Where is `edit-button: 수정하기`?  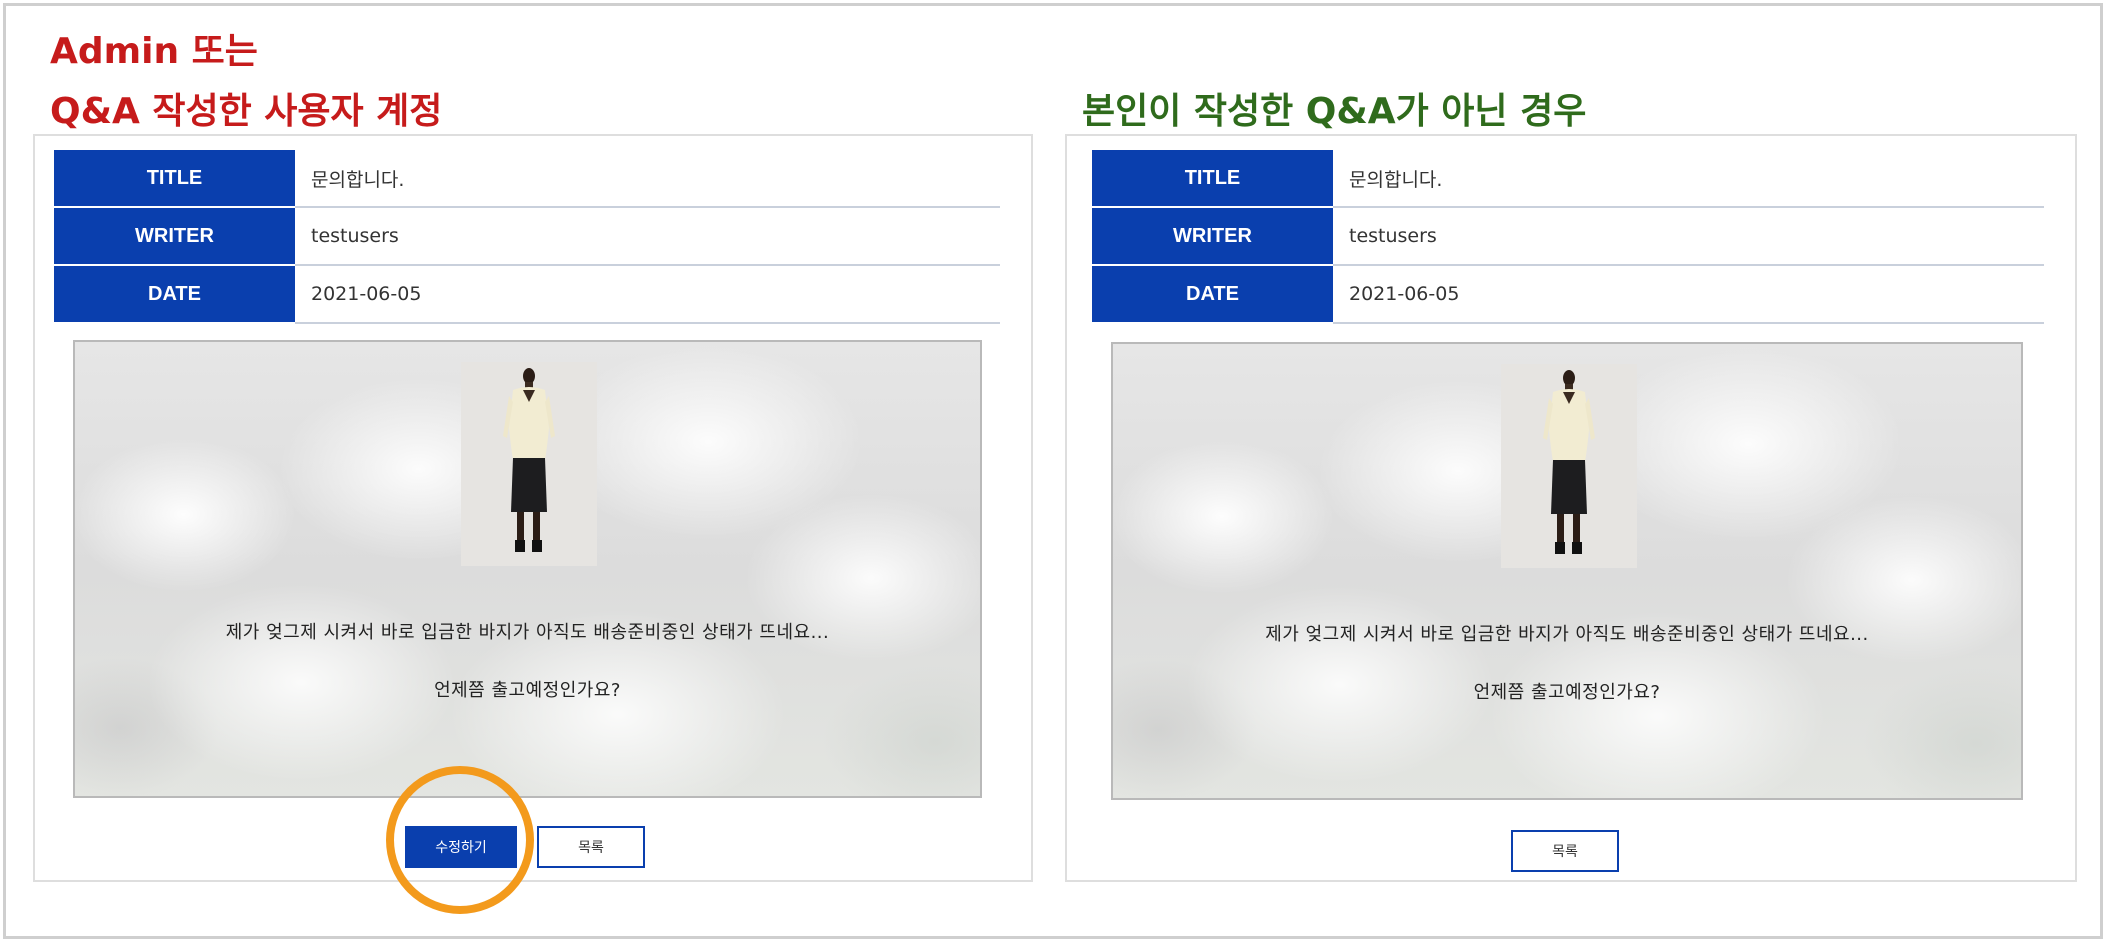 edit-button: 수정하기 is located at coordinates (461, 847).